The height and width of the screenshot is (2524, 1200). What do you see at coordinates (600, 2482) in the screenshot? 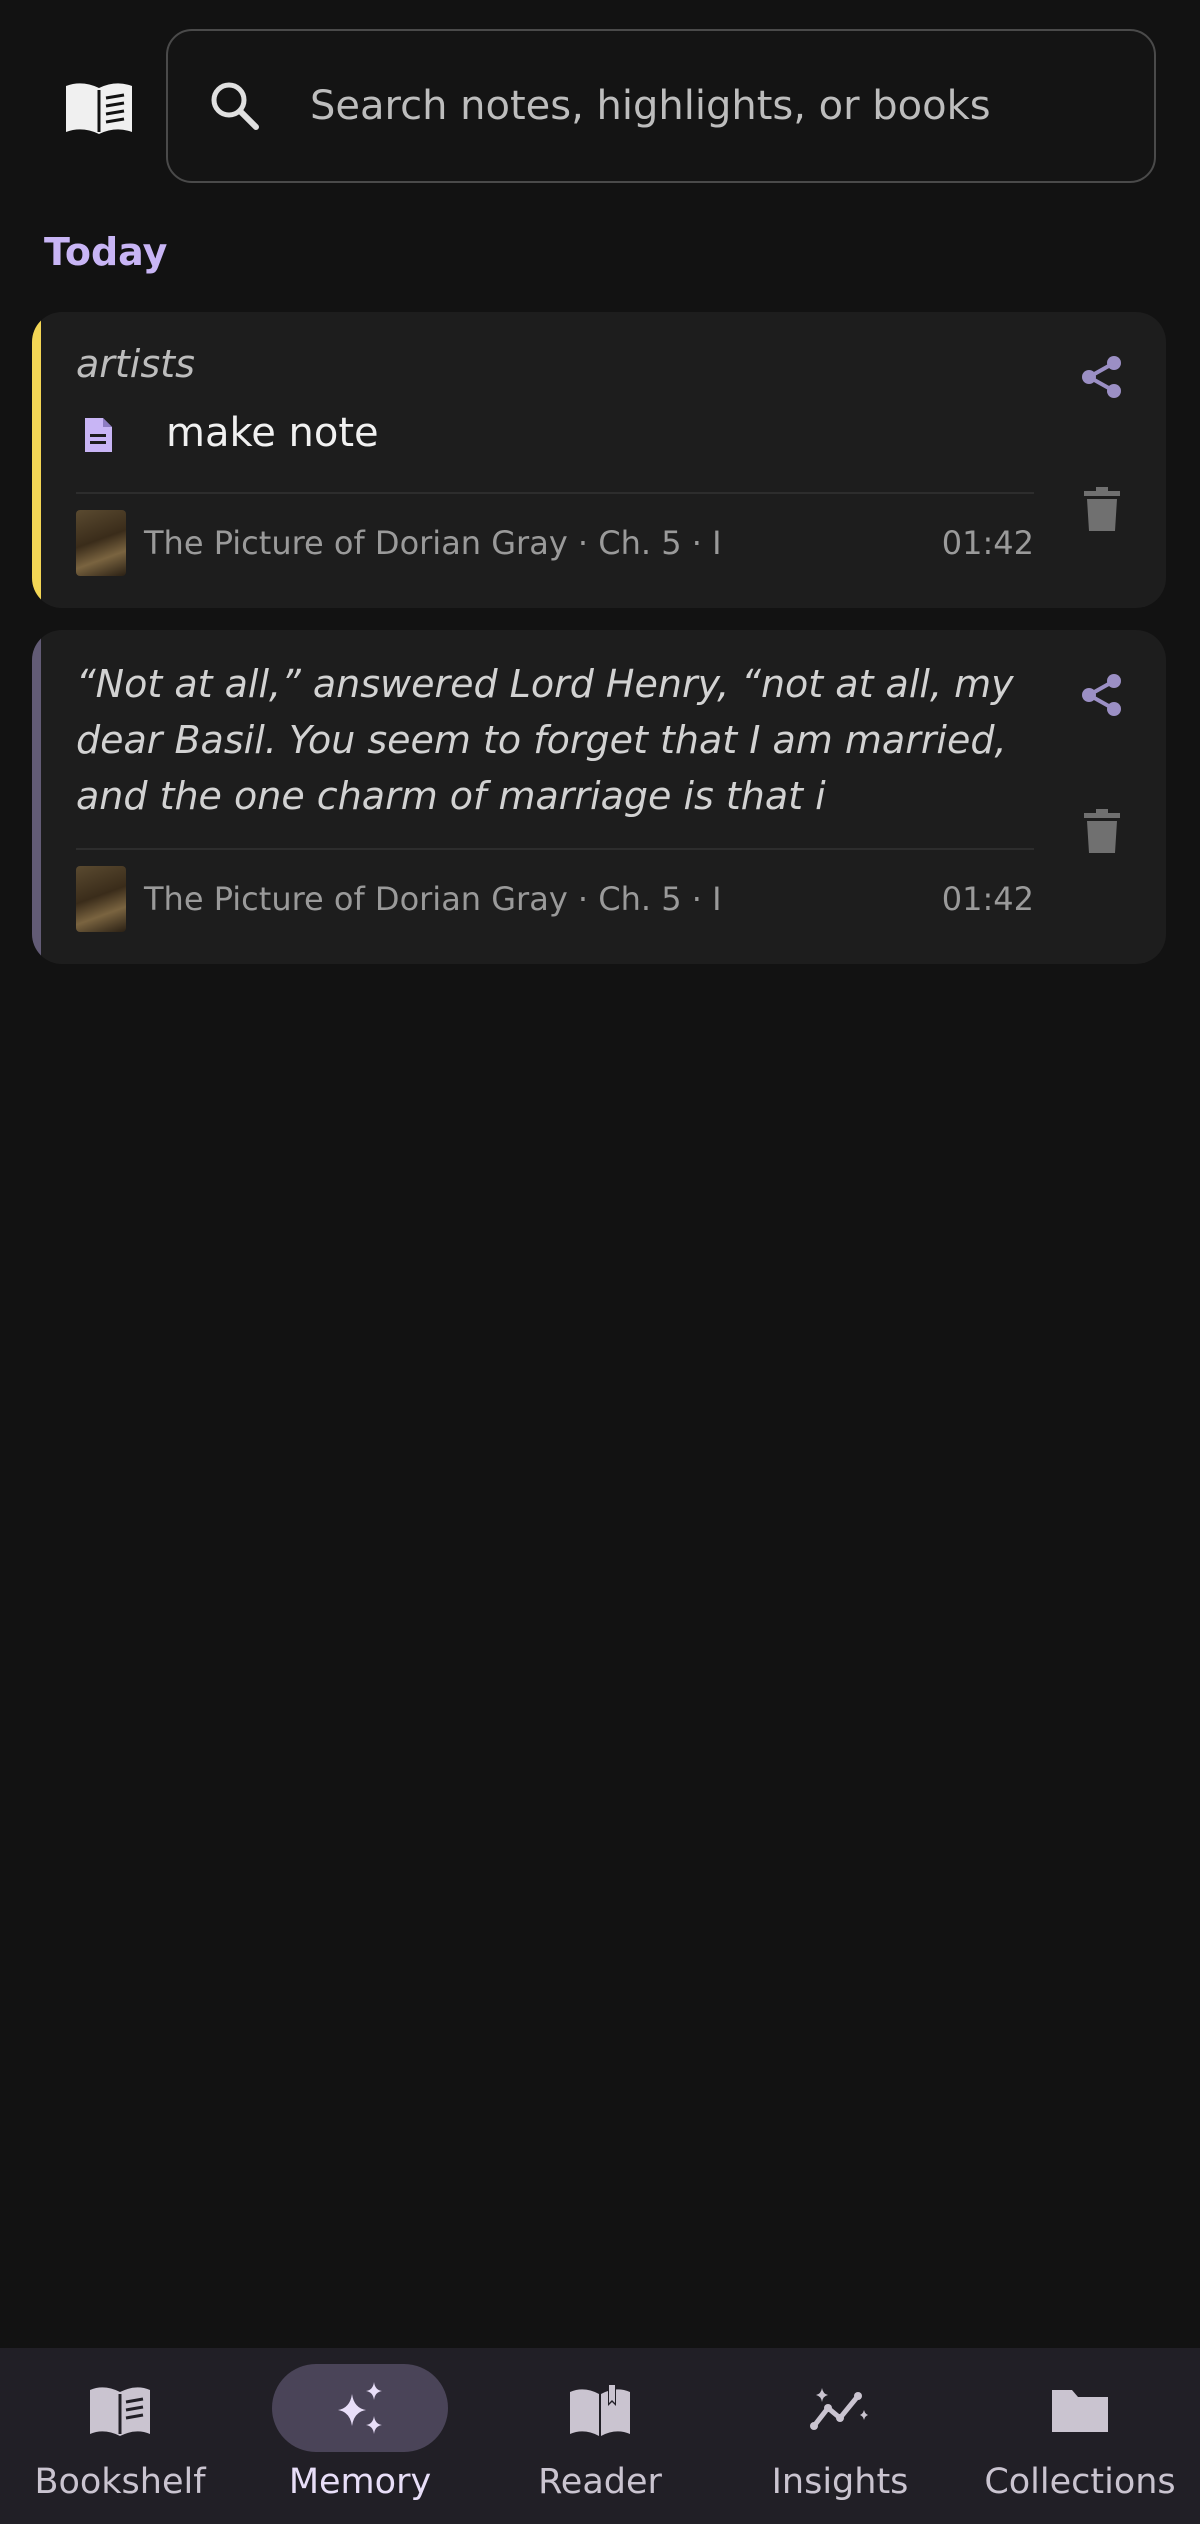
I see `nav-label: Reader` at bounding box center [600, 2482].